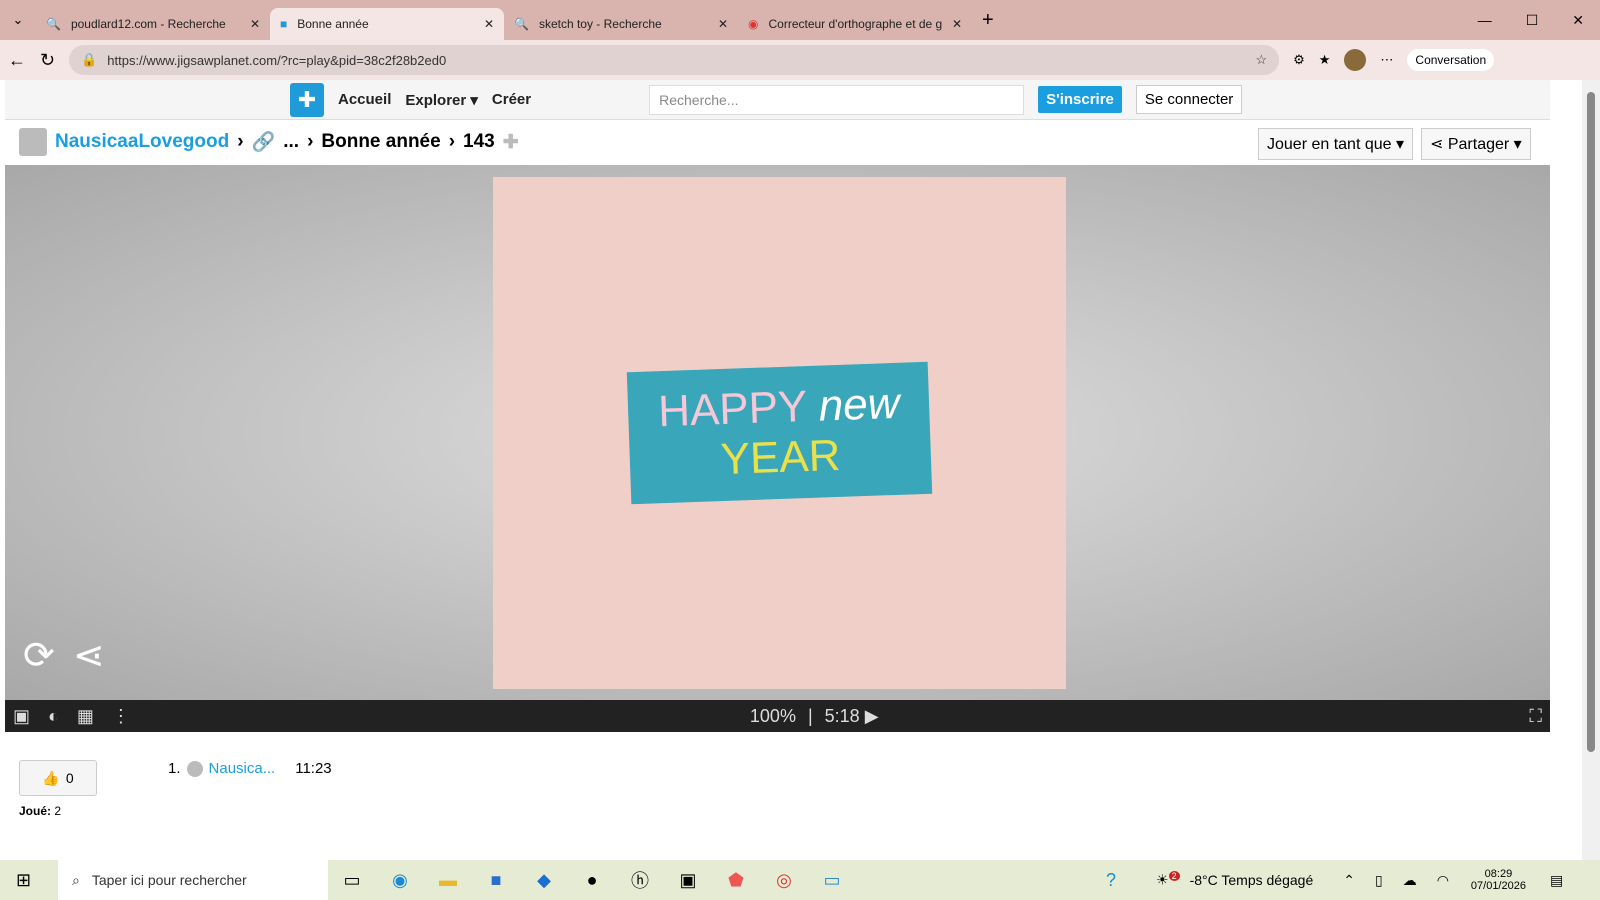 The height and width of the screenshot is (900, 1600). What do you see at coordinates (1443, 880) in the screenshot?
I see `wifi-icon: ◠` at bounding box center [1443, 880].